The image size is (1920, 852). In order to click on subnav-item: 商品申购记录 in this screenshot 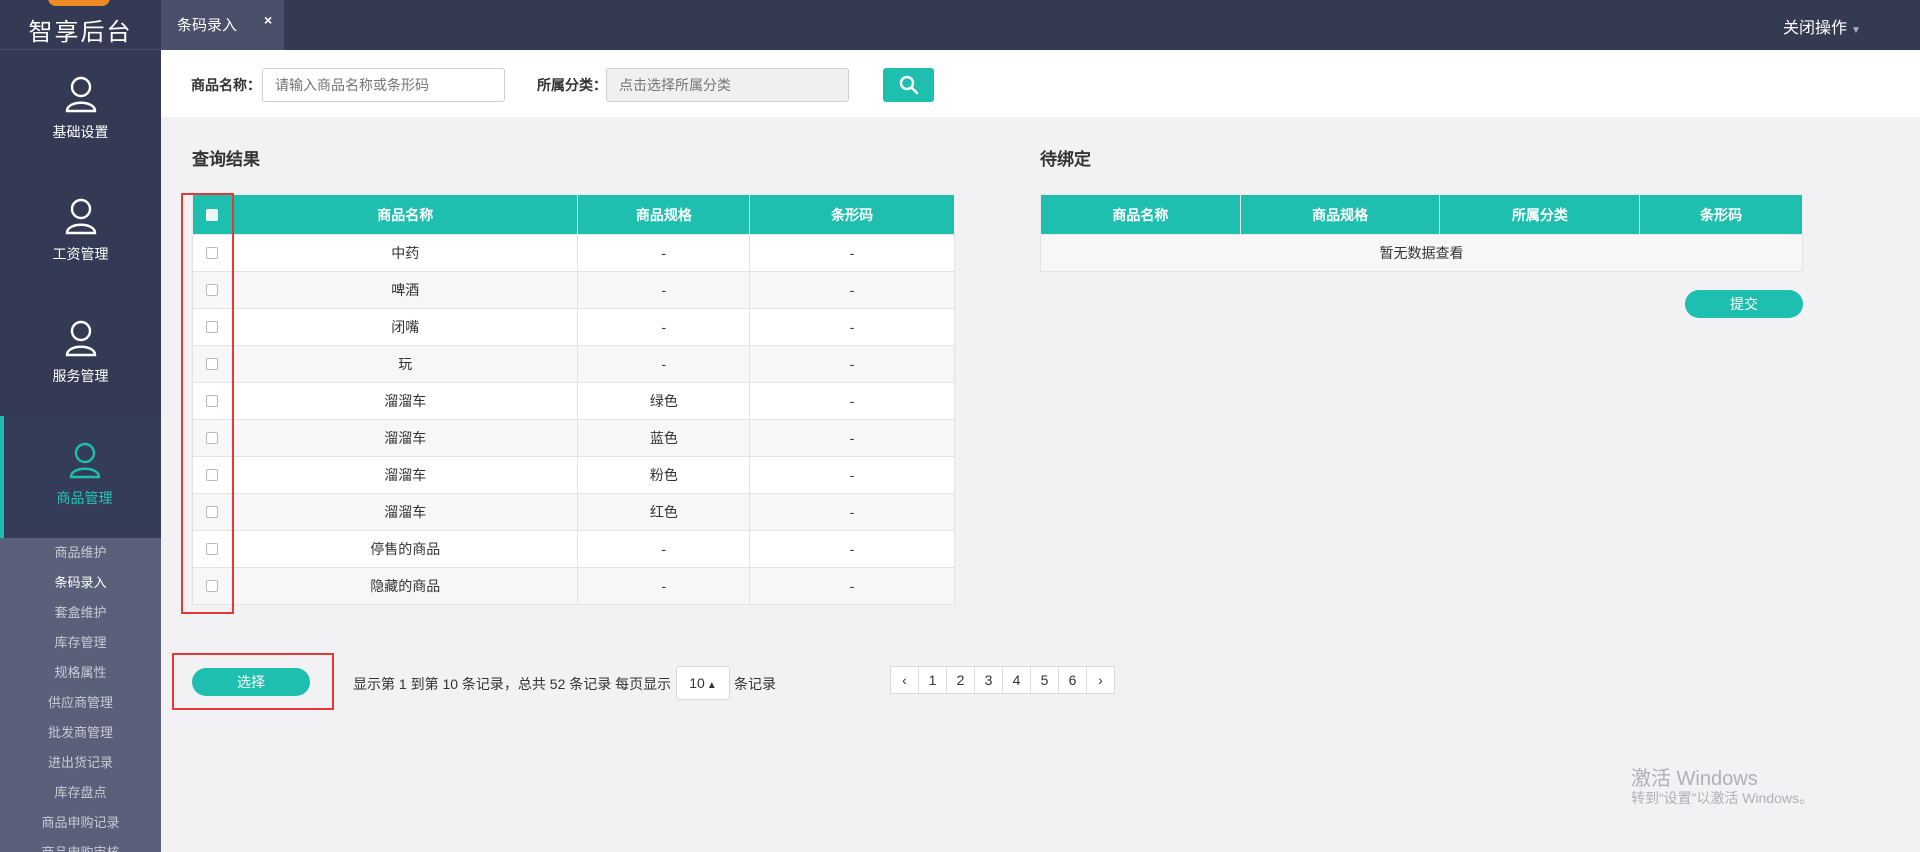, I will do `click(80, 823)`.